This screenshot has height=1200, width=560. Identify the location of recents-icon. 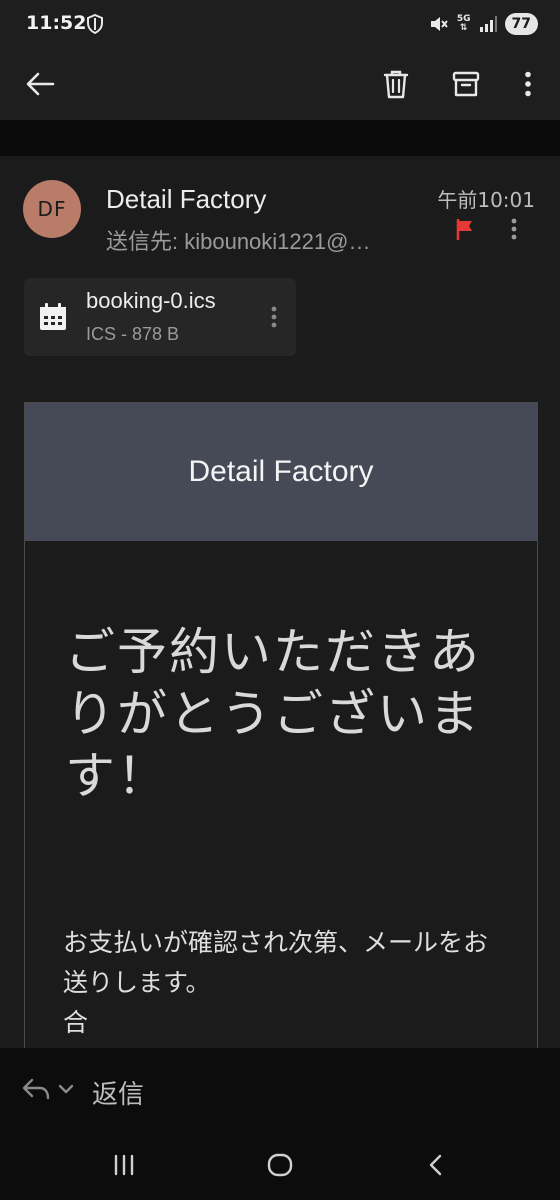
(124, 1165).